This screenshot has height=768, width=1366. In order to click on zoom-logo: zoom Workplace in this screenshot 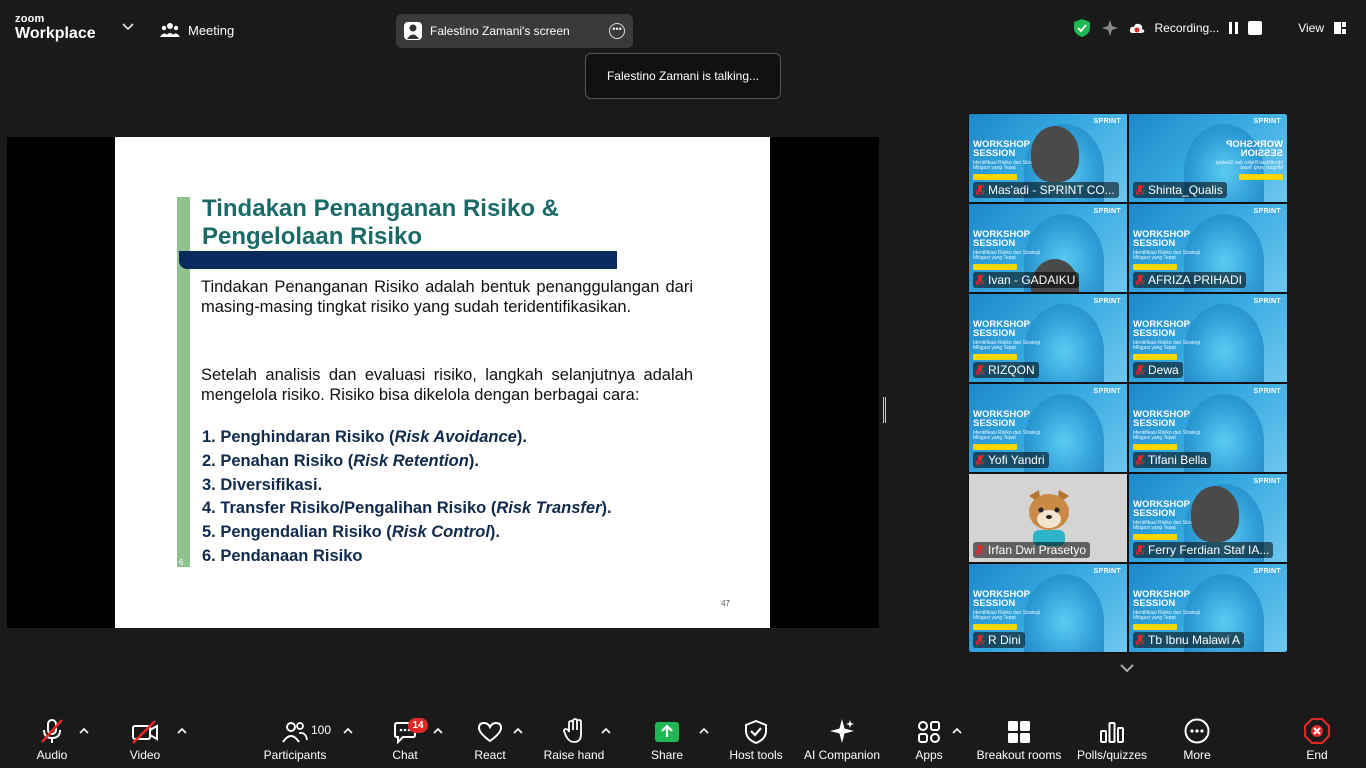, I will do `click(55, 28)`.